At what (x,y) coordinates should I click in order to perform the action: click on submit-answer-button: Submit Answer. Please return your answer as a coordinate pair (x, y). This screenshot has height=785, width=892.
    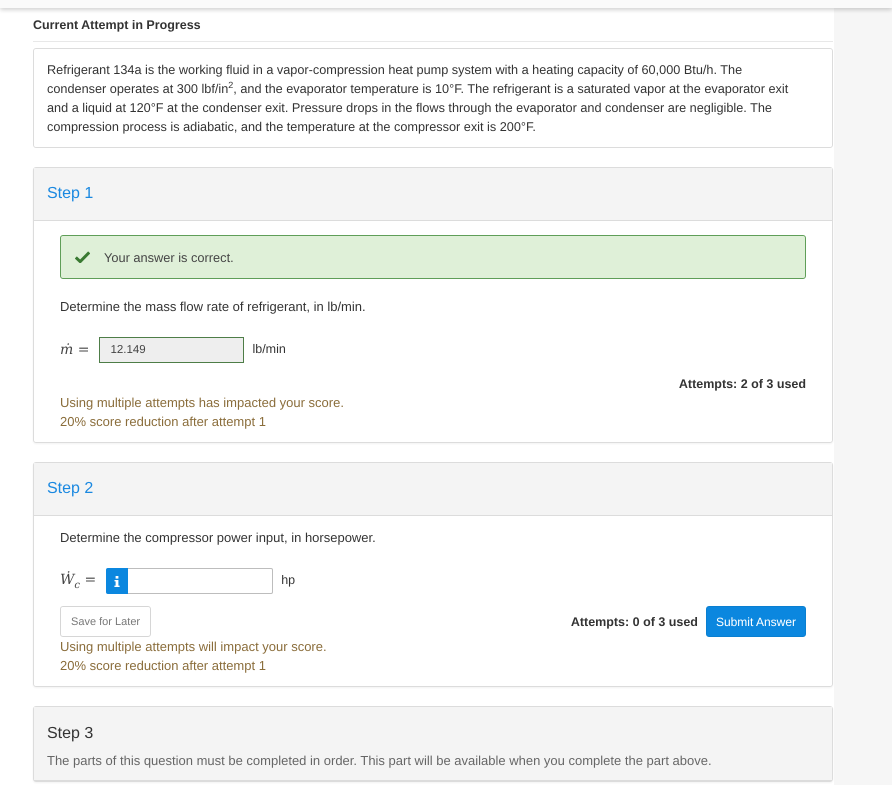
    Looking at the image, I should click on (756, 621).